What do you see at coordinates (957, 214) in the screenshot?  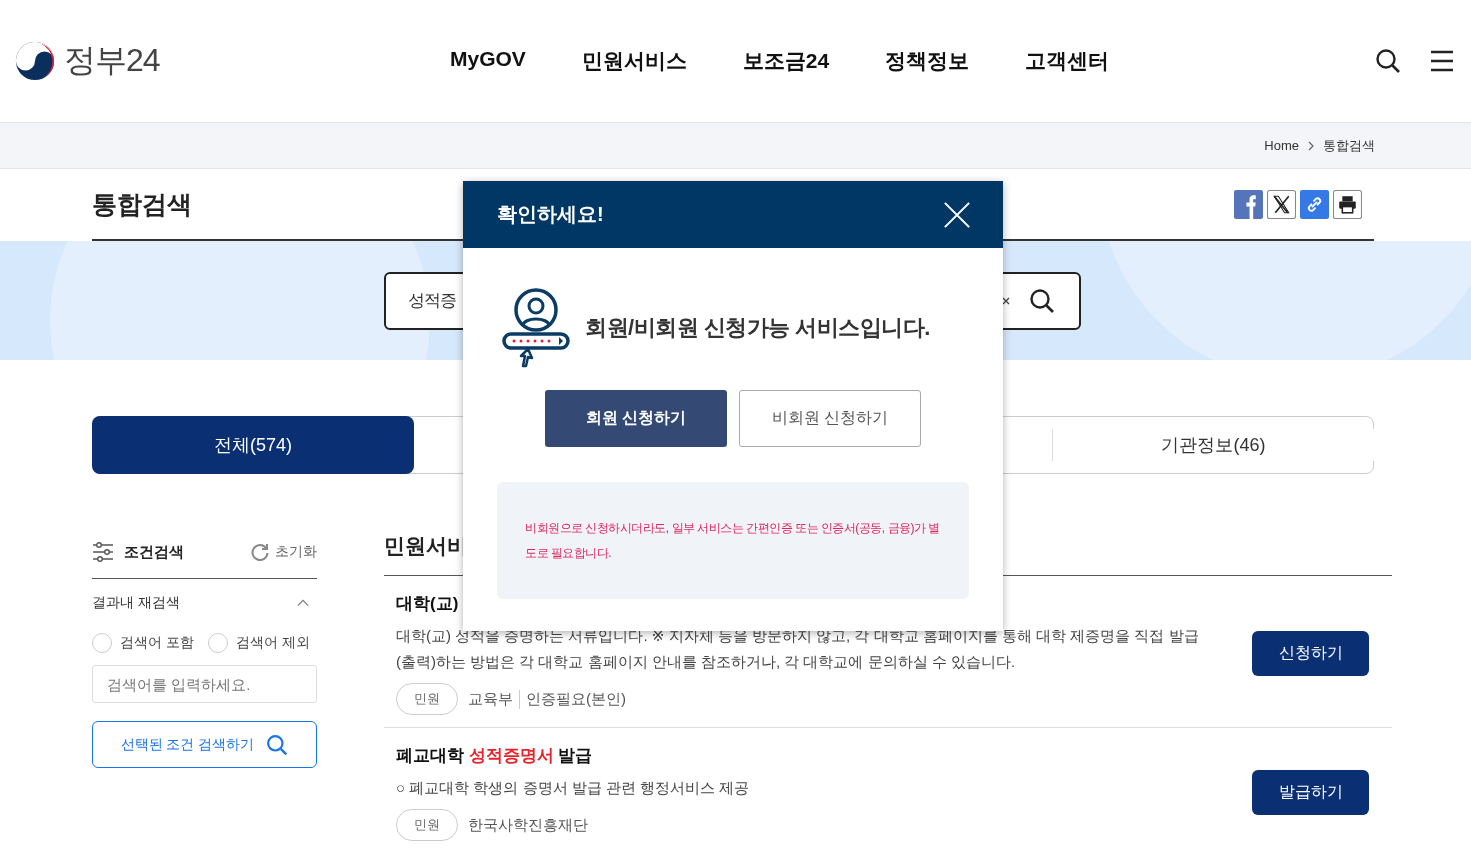 I see `close-icon` at bounding box center [957, 214].